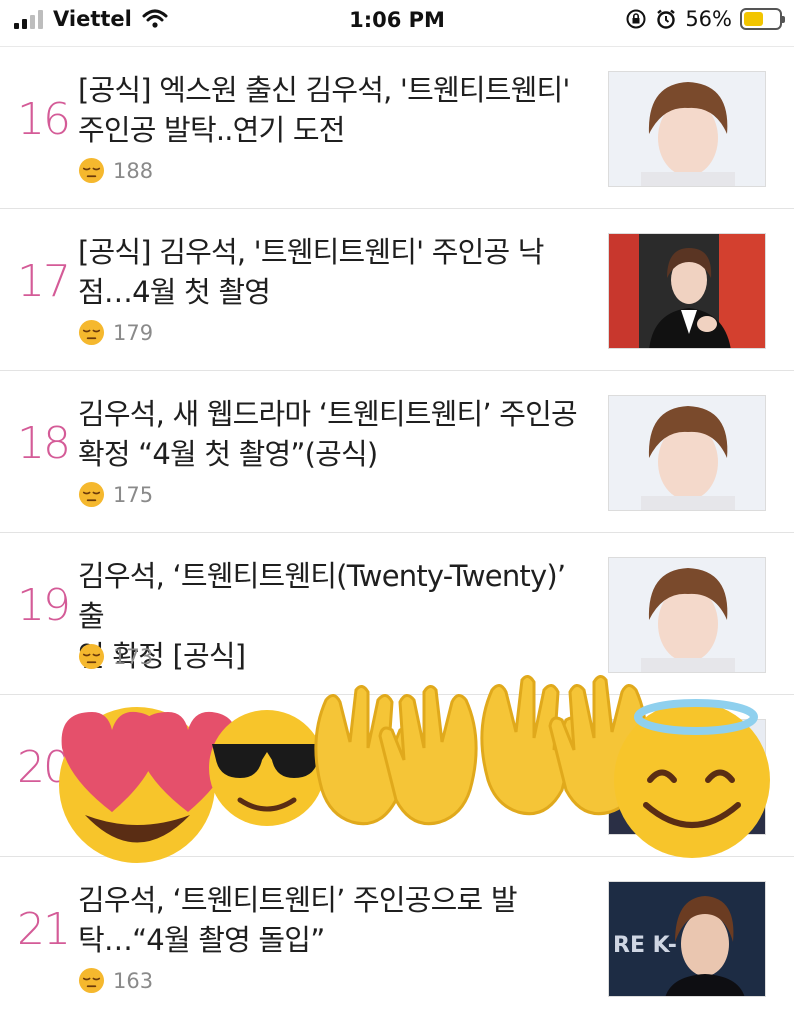 The width and height of the screenshot is (794, 1024). I want to click on rank-number: 18, so click(44, 443).